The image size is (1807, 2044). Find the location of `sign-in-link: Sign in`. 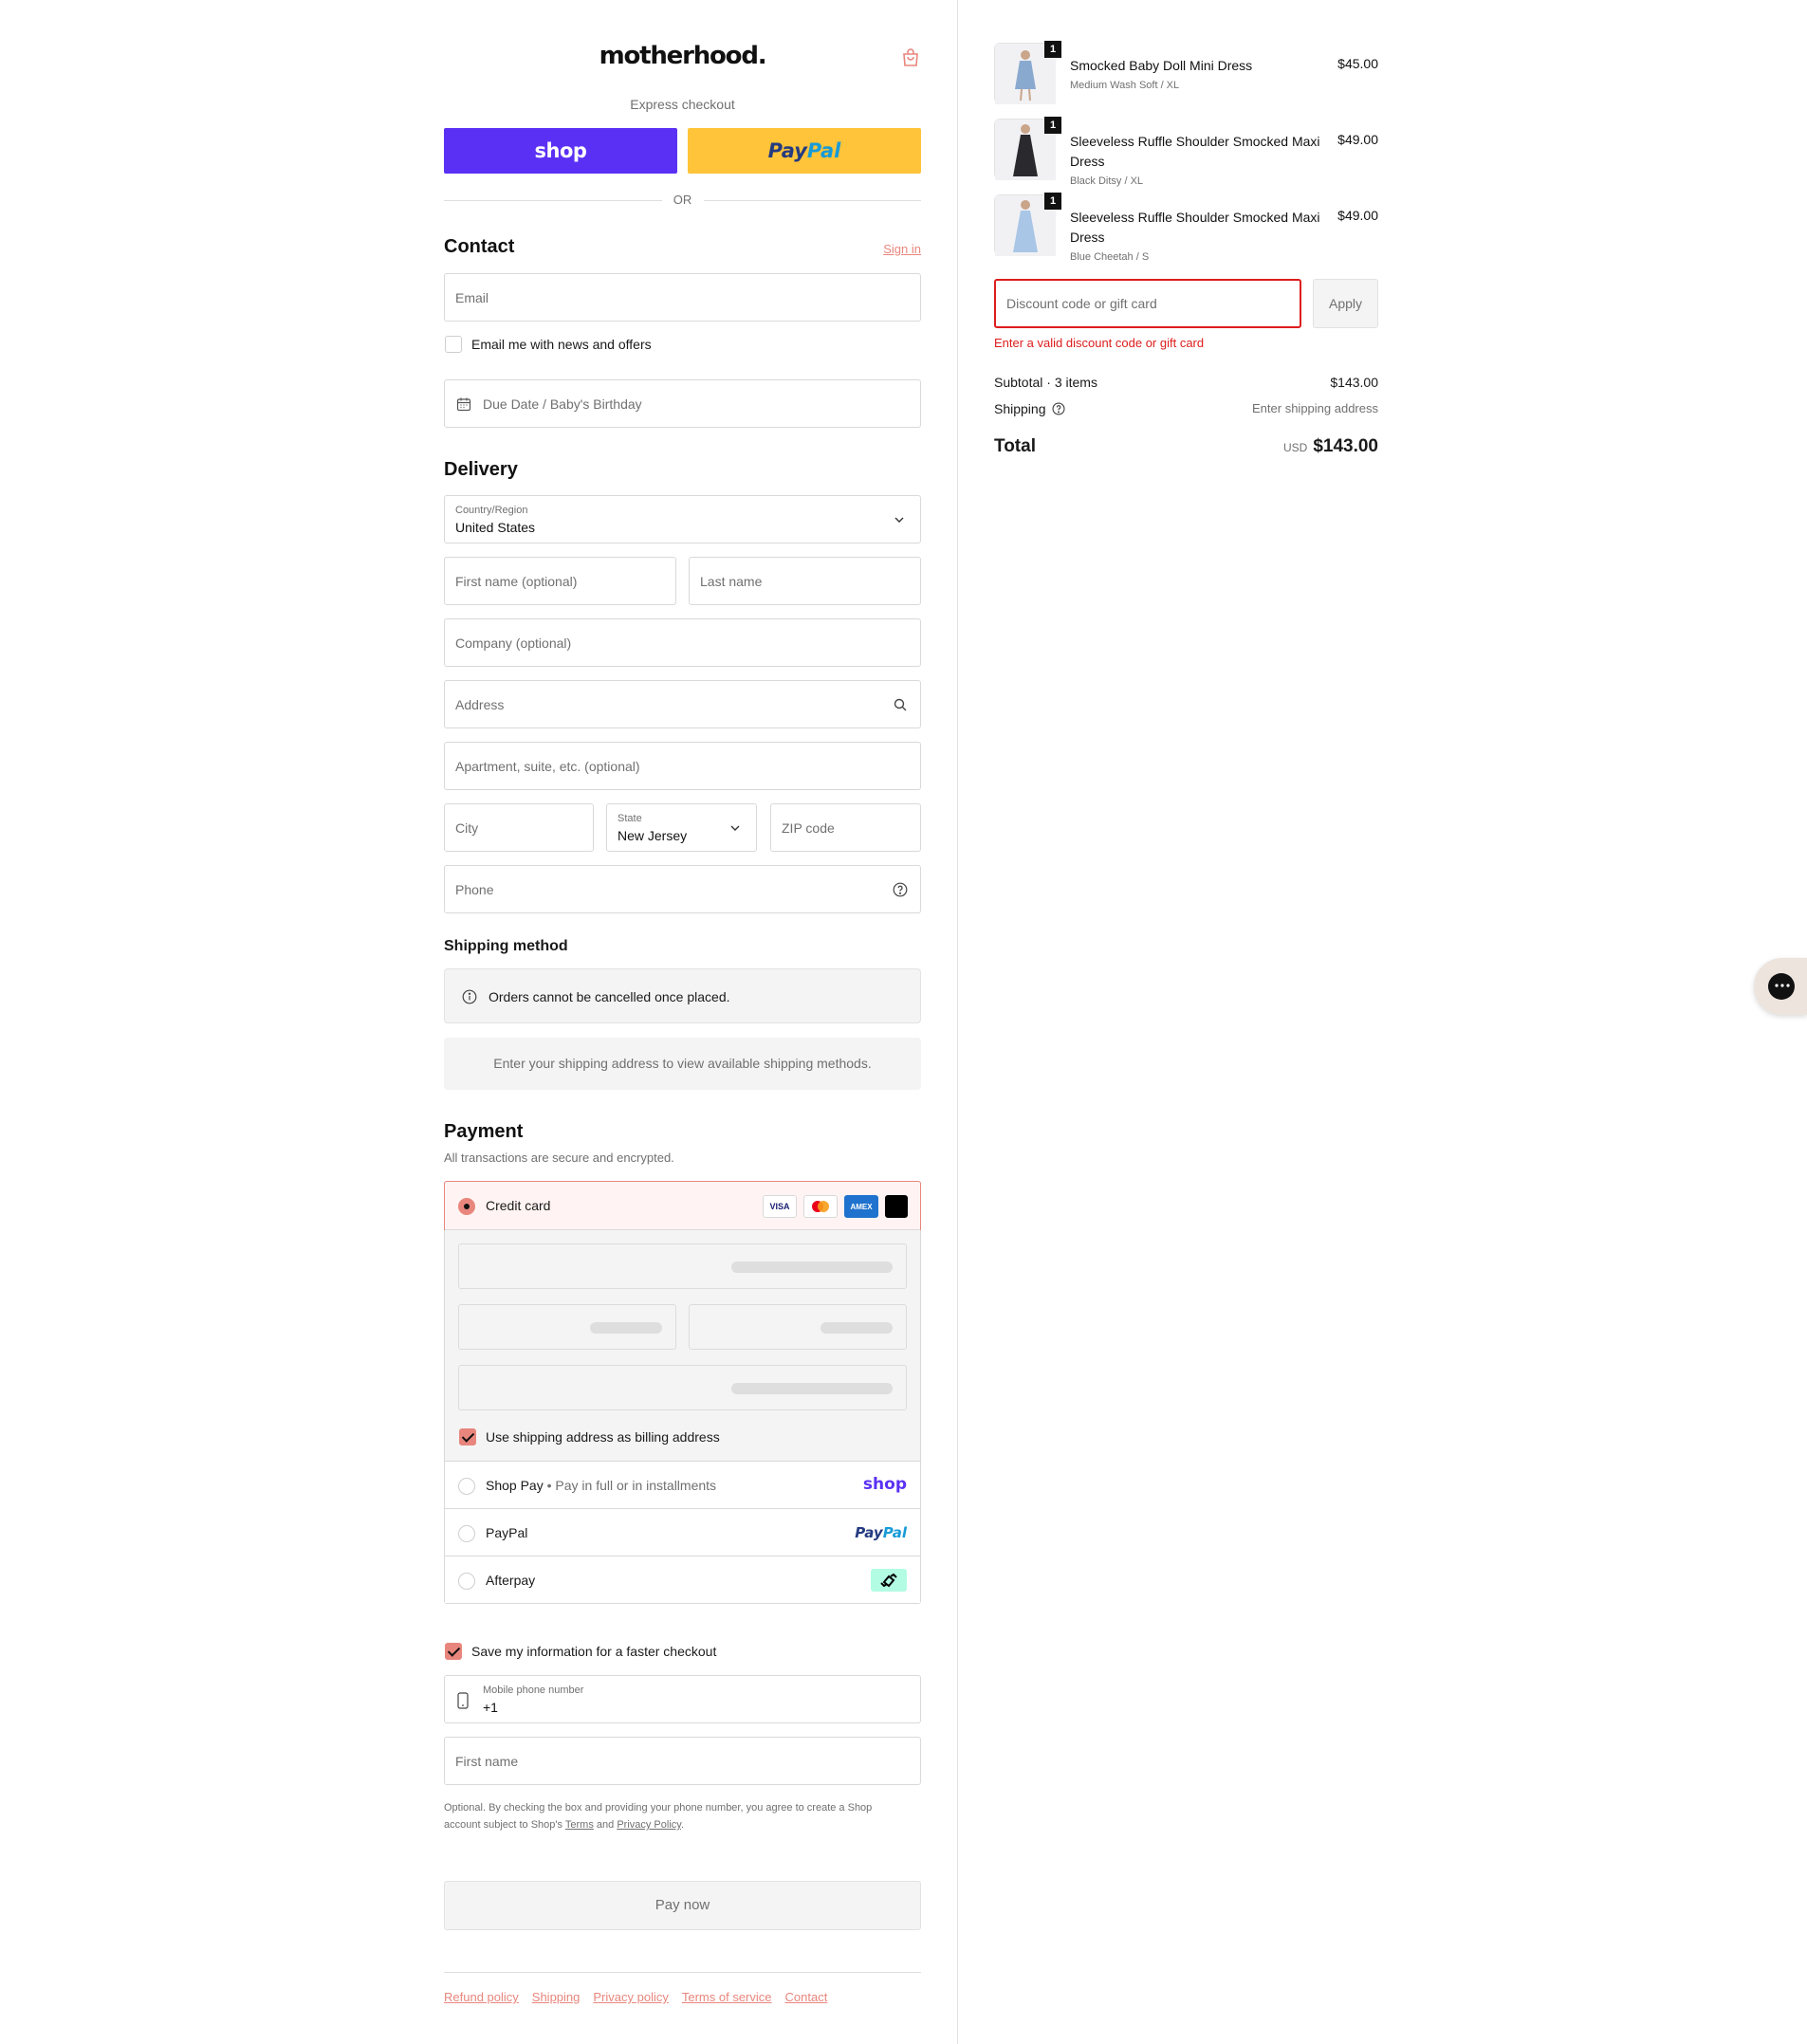

sign-in-link: Sign in is located at coordinates (902, 249).